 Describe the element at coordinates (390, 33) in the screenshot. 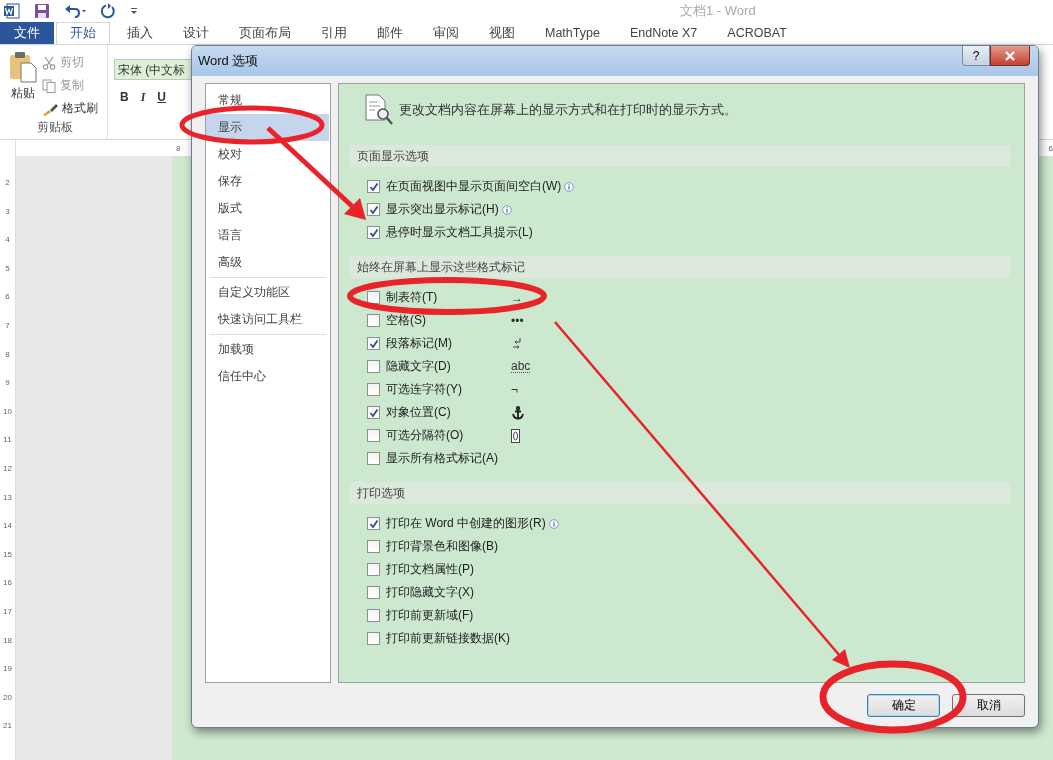

I see `ribbon-tab: 邮件` at that location.